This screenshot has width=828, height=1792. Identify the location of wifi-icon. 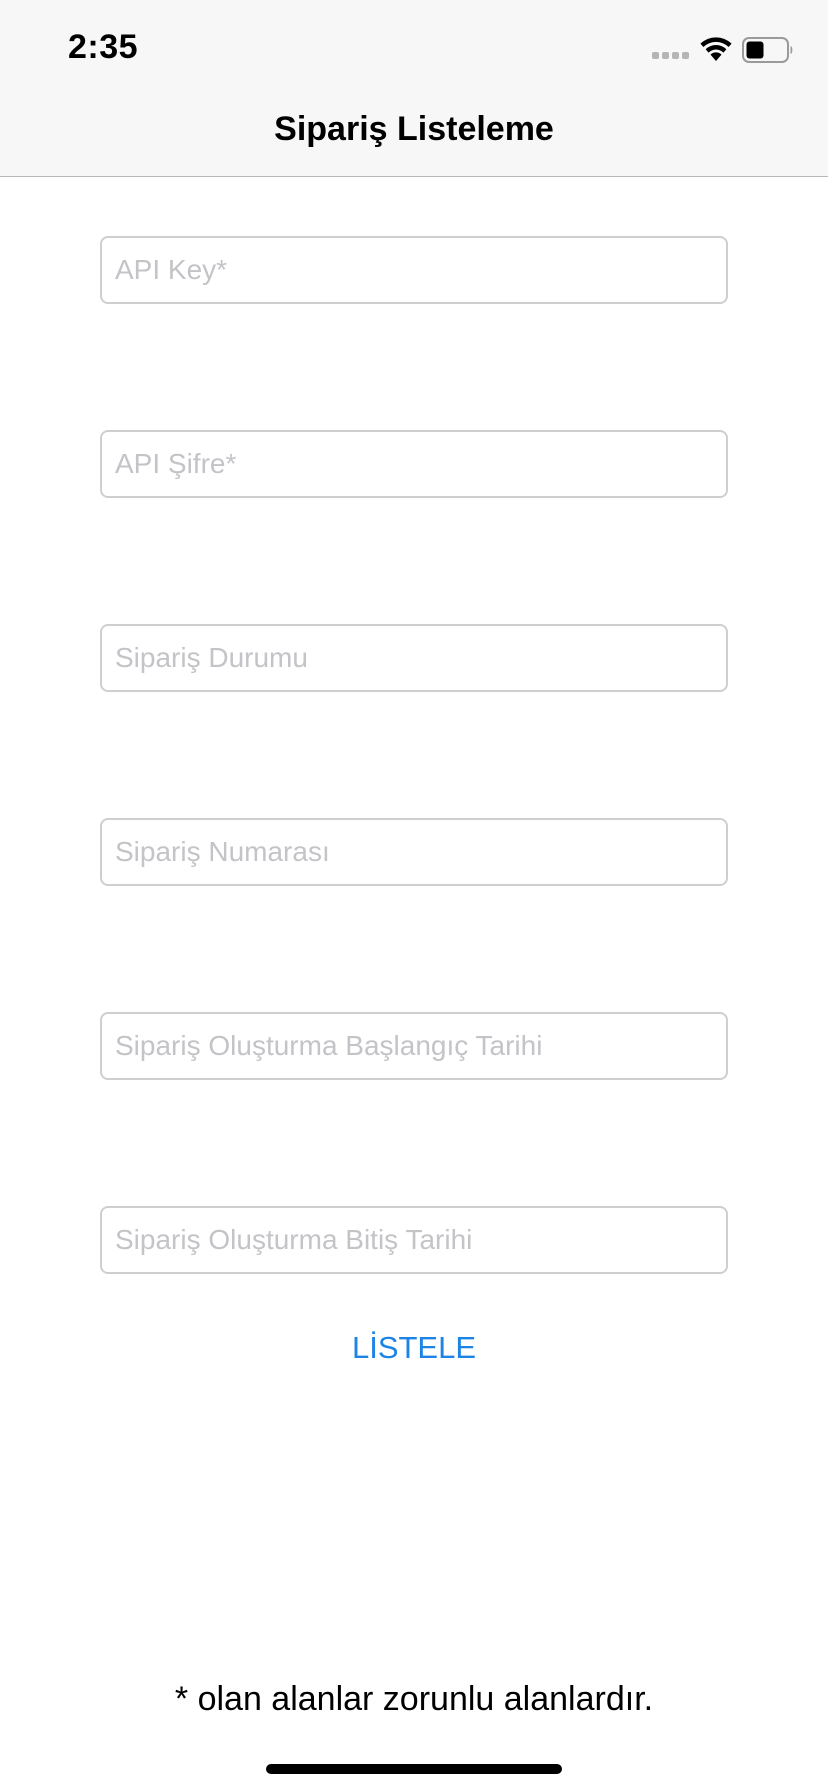
(716, 49).